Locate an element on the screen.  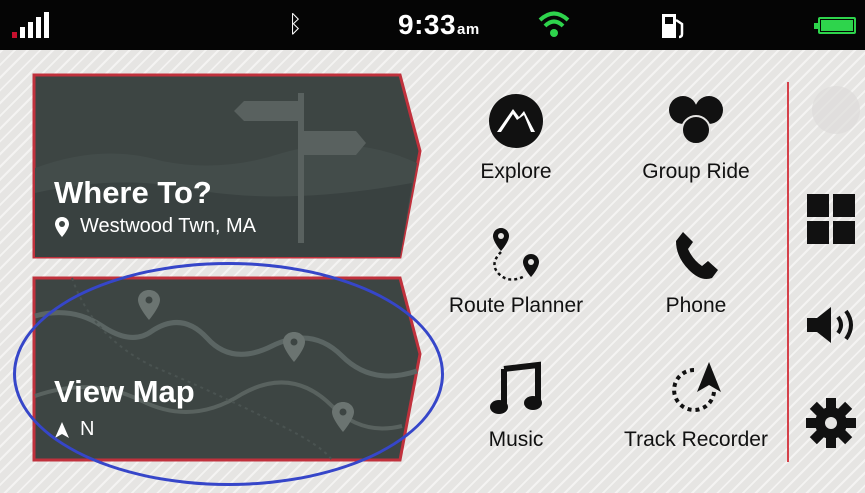
group-ride-label: Group Ride is located at coordinates (696, 171).